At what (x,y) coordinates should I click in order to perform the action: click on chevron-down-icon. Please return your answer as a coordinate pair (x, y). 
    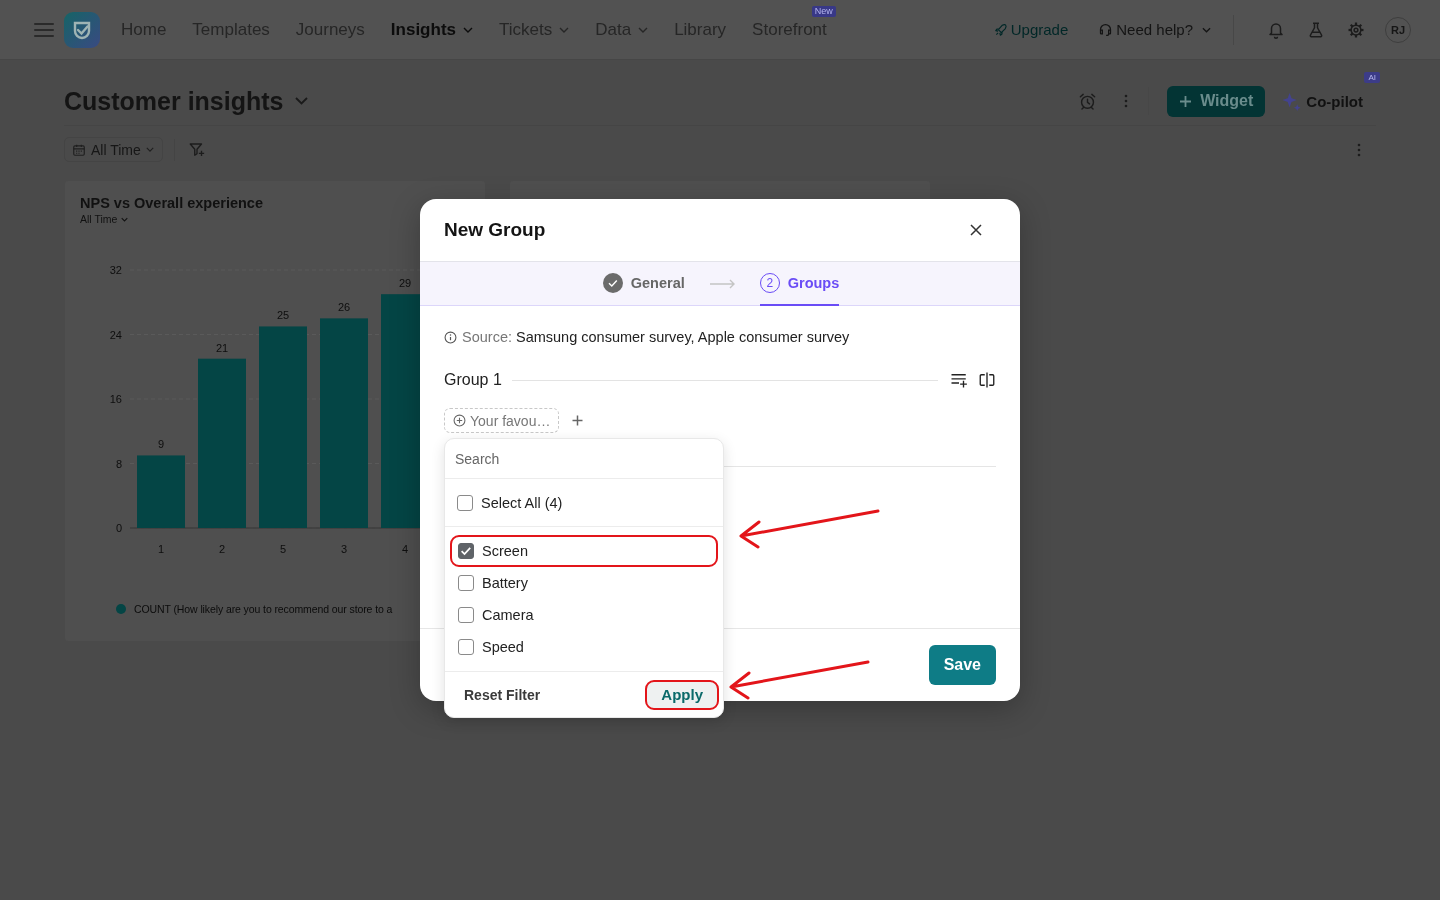
    Looking at the image, I should click on (302, 101).